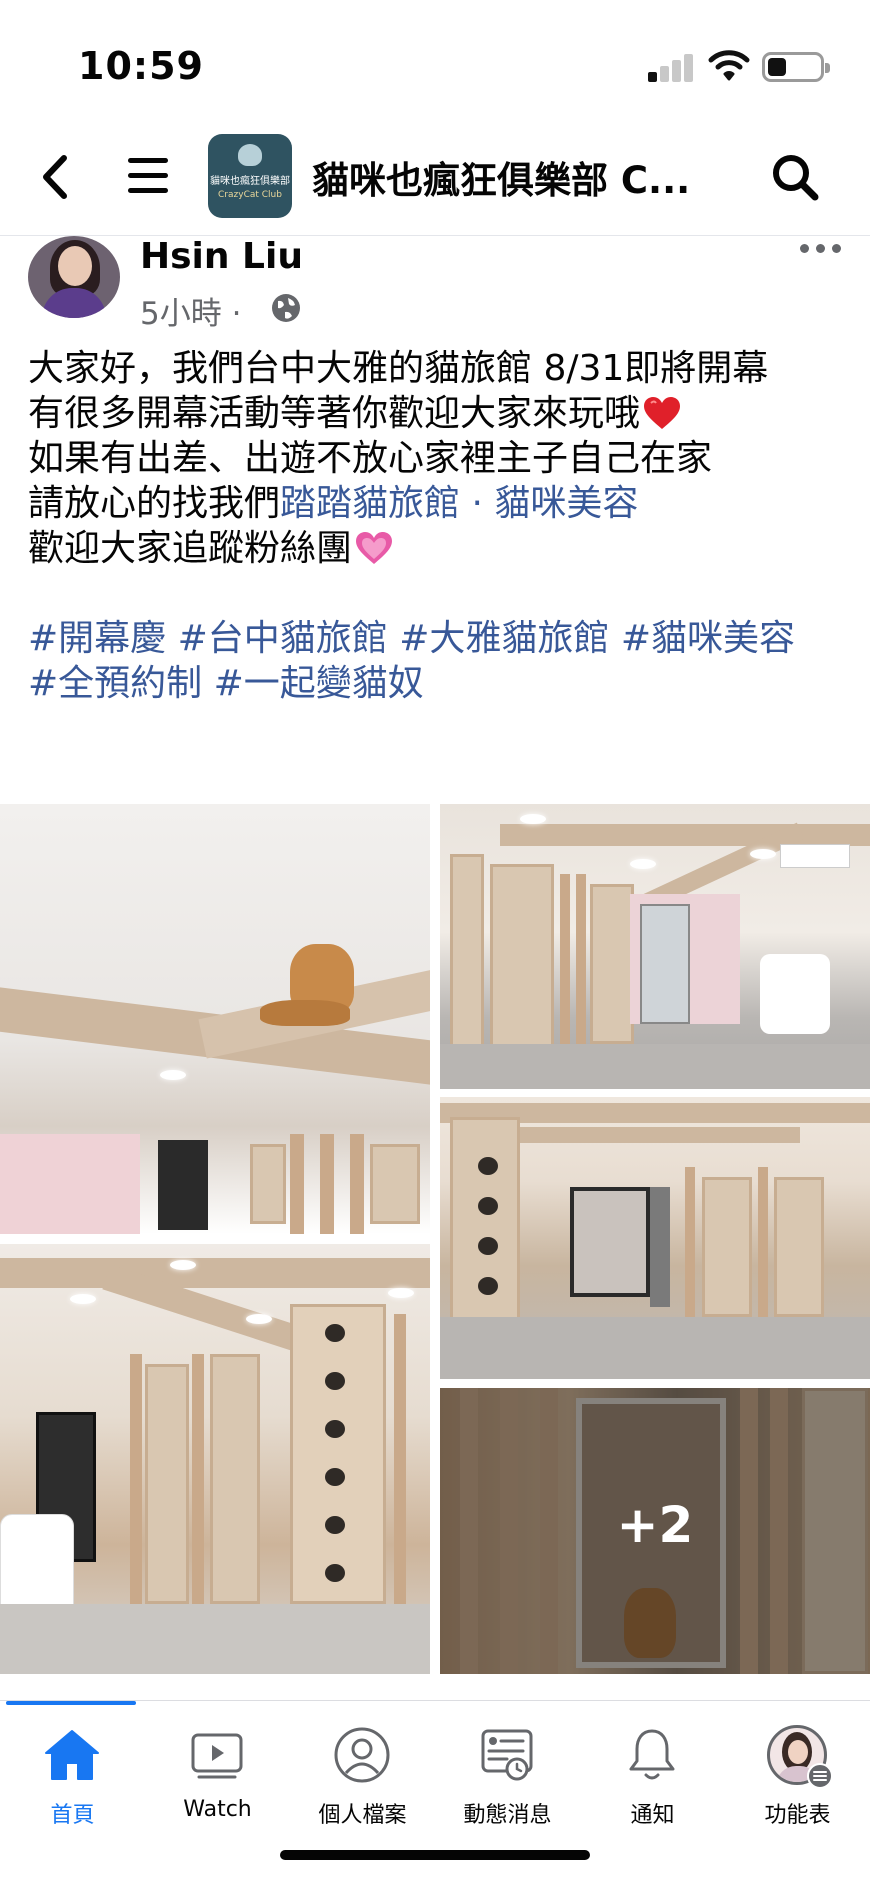 The width and height of the screenshot is (870, 1884). I want to click on post-line-2-text: 有很多開幕活動等著你歡迎大家來玩哦, so click(334, 413).